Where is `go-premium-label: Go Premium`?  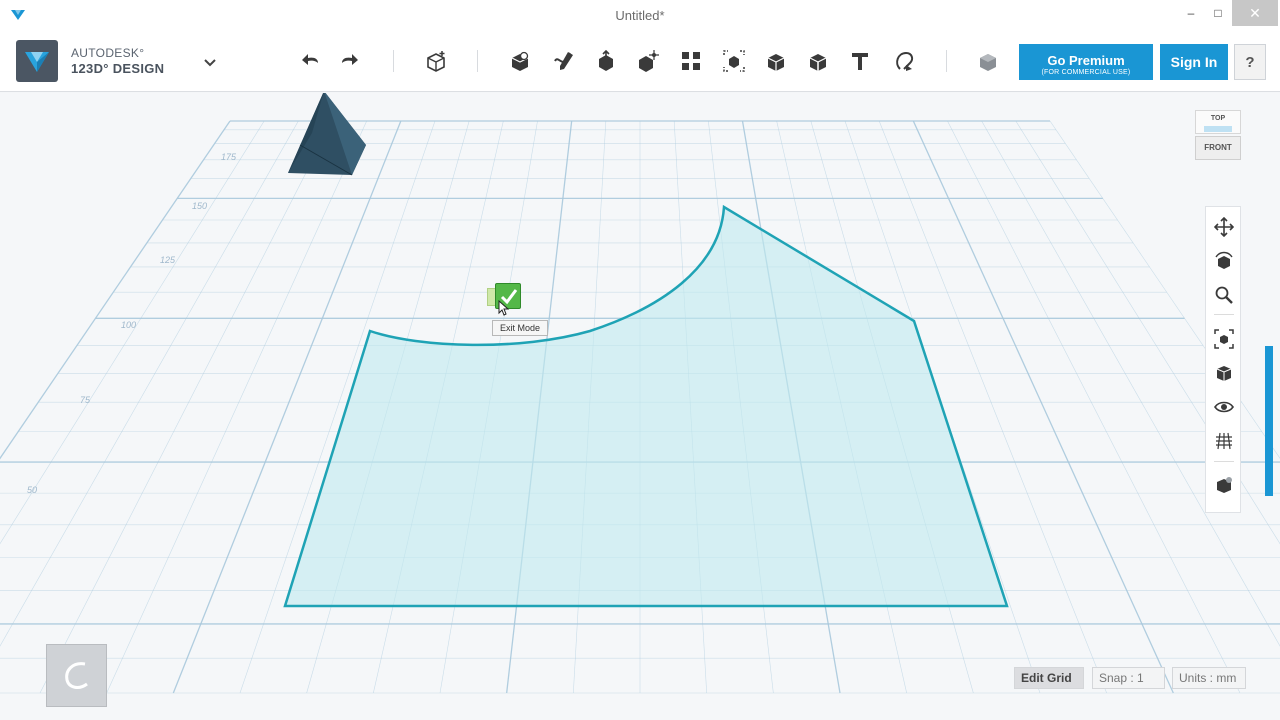 go-premium-label: Go Premium is located at coordinates (1086, 60).